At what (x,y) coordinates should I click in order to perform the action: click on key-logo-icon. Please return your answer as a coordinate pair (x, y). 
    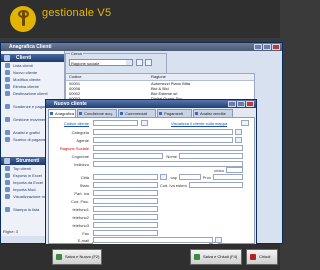
    Looking at the image, I should click on (23, 19).